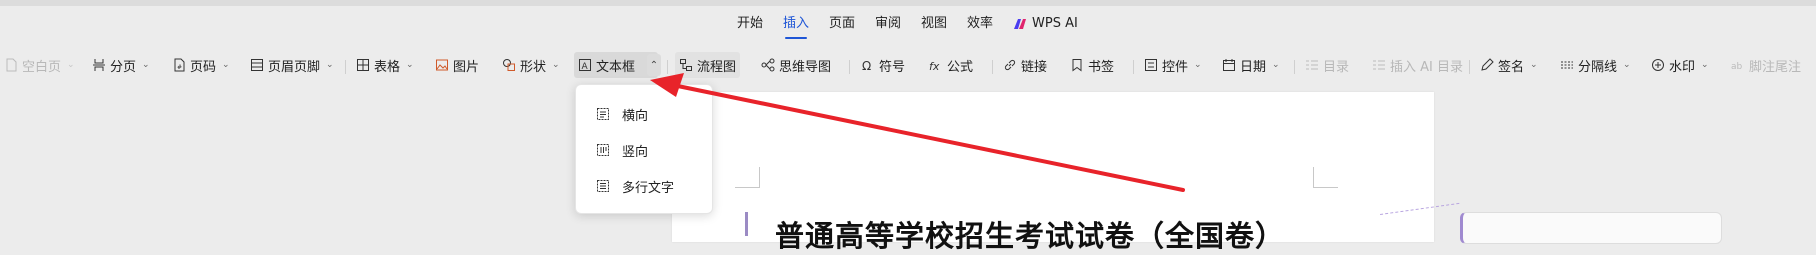 This screenshot has width=1816, height=255. I want to click on picture-button: 图片, so click(457, 65).